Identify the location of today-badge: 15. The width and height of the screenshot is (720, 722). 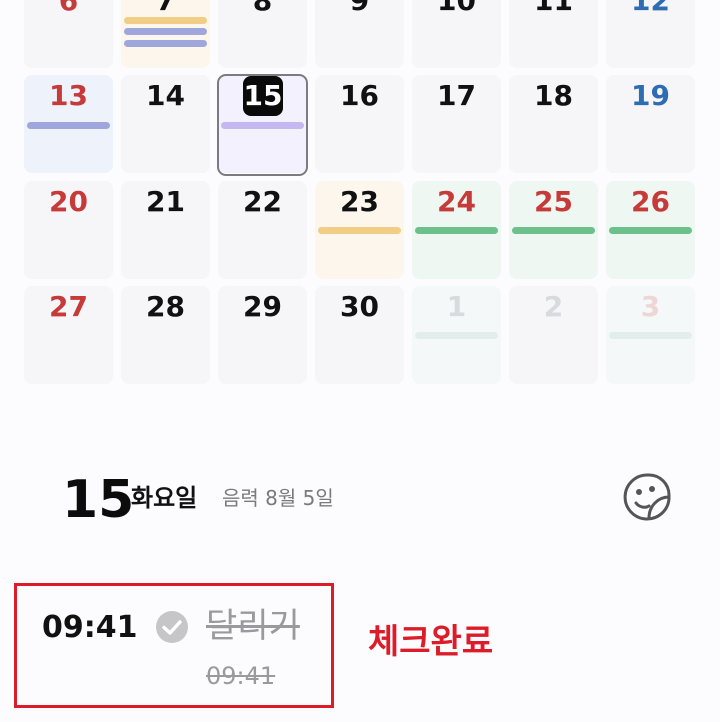
(263, 96).